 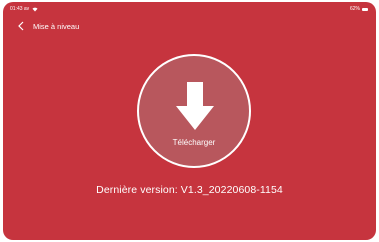 I want to click on download-button: Télécharger, so click(x=194, y=111).